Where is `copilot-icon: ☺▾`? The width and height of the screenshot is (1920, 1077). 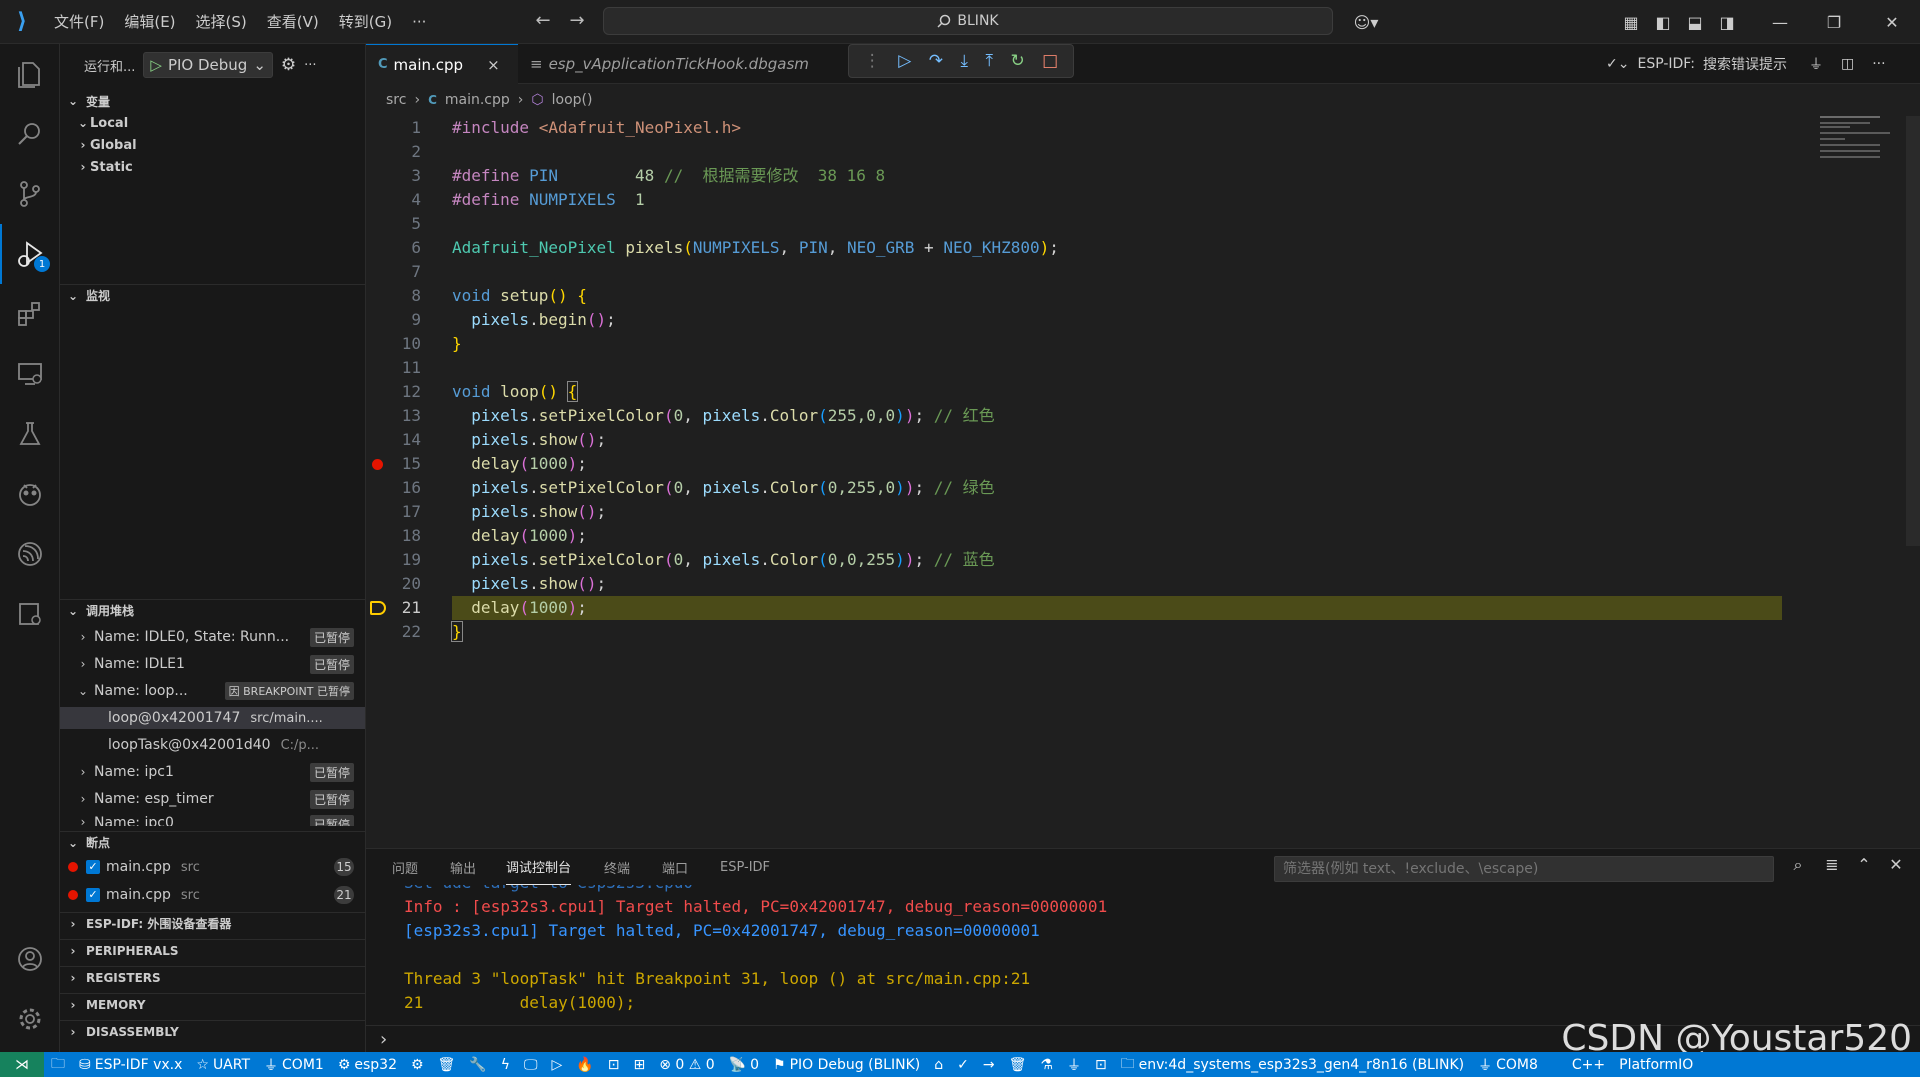
copilot-icon: ☺▾ is located at coordinates (1366, 22).